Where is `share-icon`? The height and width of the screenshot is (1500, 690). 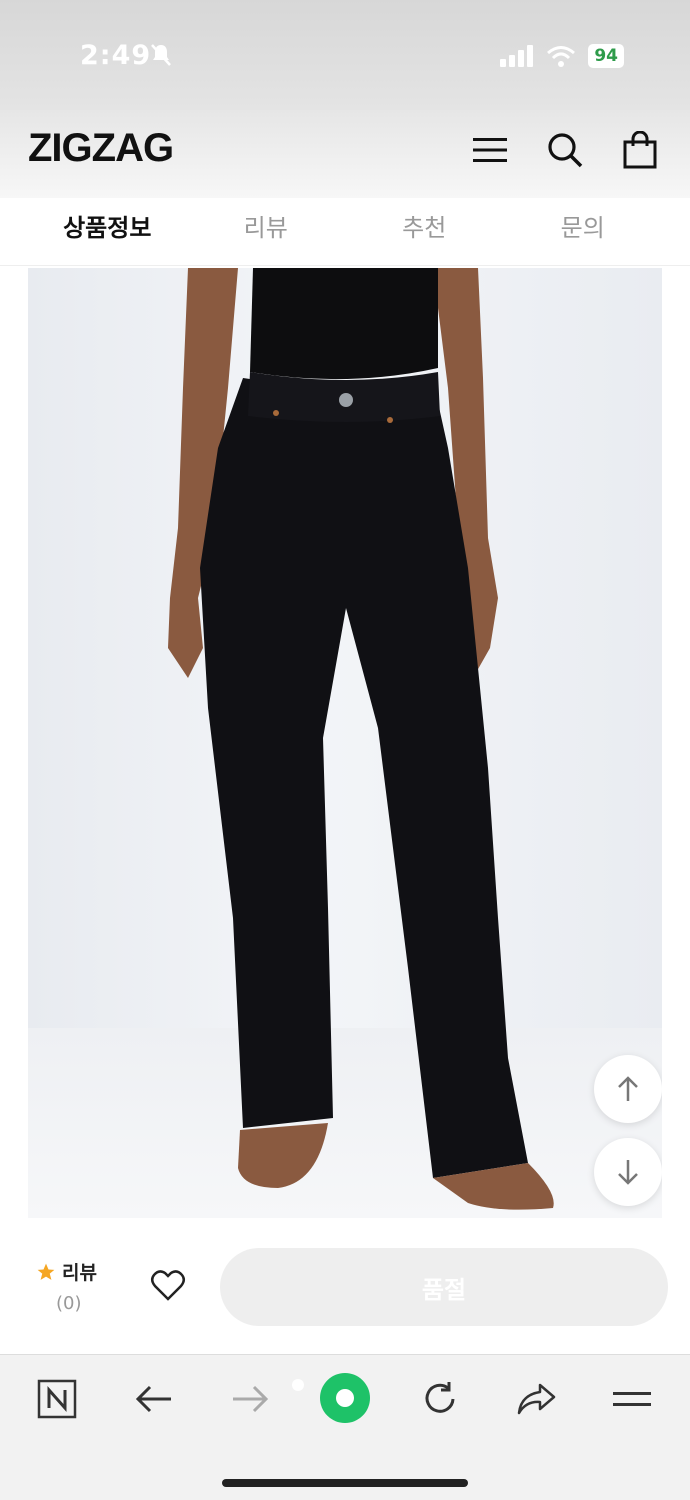
share-icon is located at coordinates (536, 1399).